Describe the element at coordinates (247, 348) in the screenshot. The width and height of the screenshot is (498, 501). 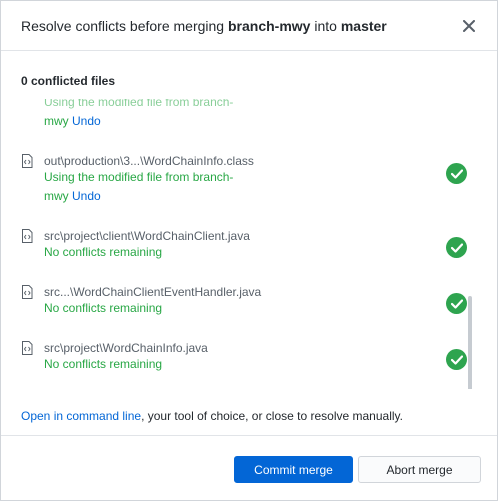
I see `file-path-row: src\project\WordChainInfo.java` at that location.